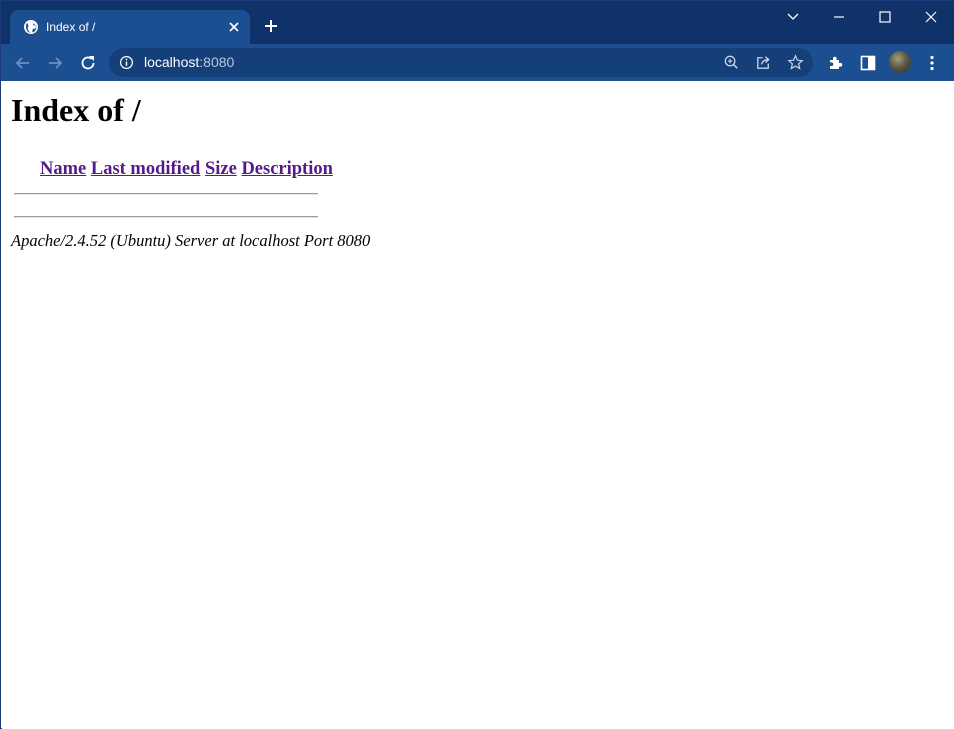 The image size is (954, 729). I want to click on url-host: localhost, so click(172, 62).